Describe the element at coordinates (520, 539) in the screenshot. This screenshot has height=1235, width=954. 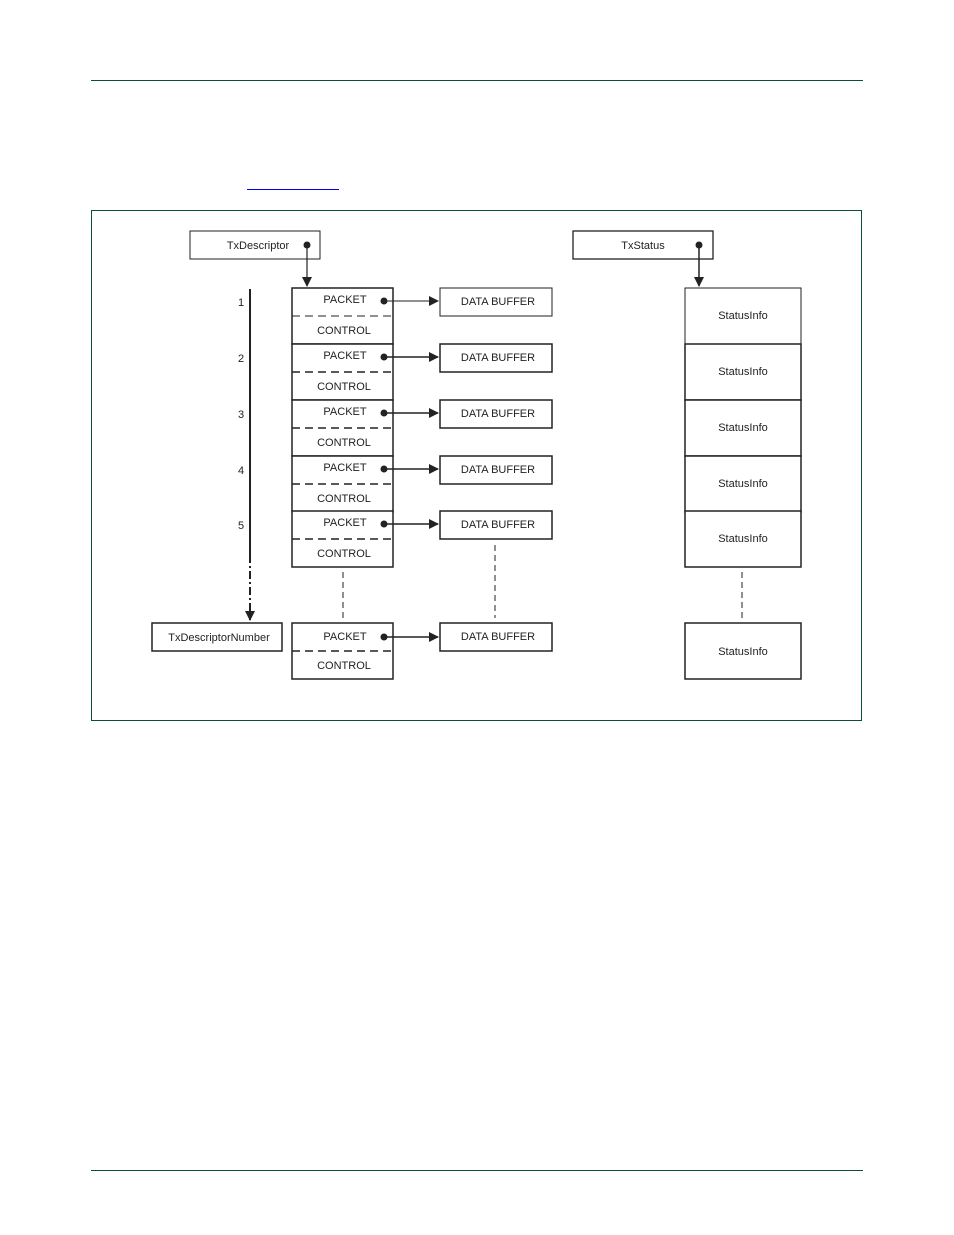
I see `descriptor-row: 5 PACKET CONTROL DATA BUFFER StatusInfo` at that location.